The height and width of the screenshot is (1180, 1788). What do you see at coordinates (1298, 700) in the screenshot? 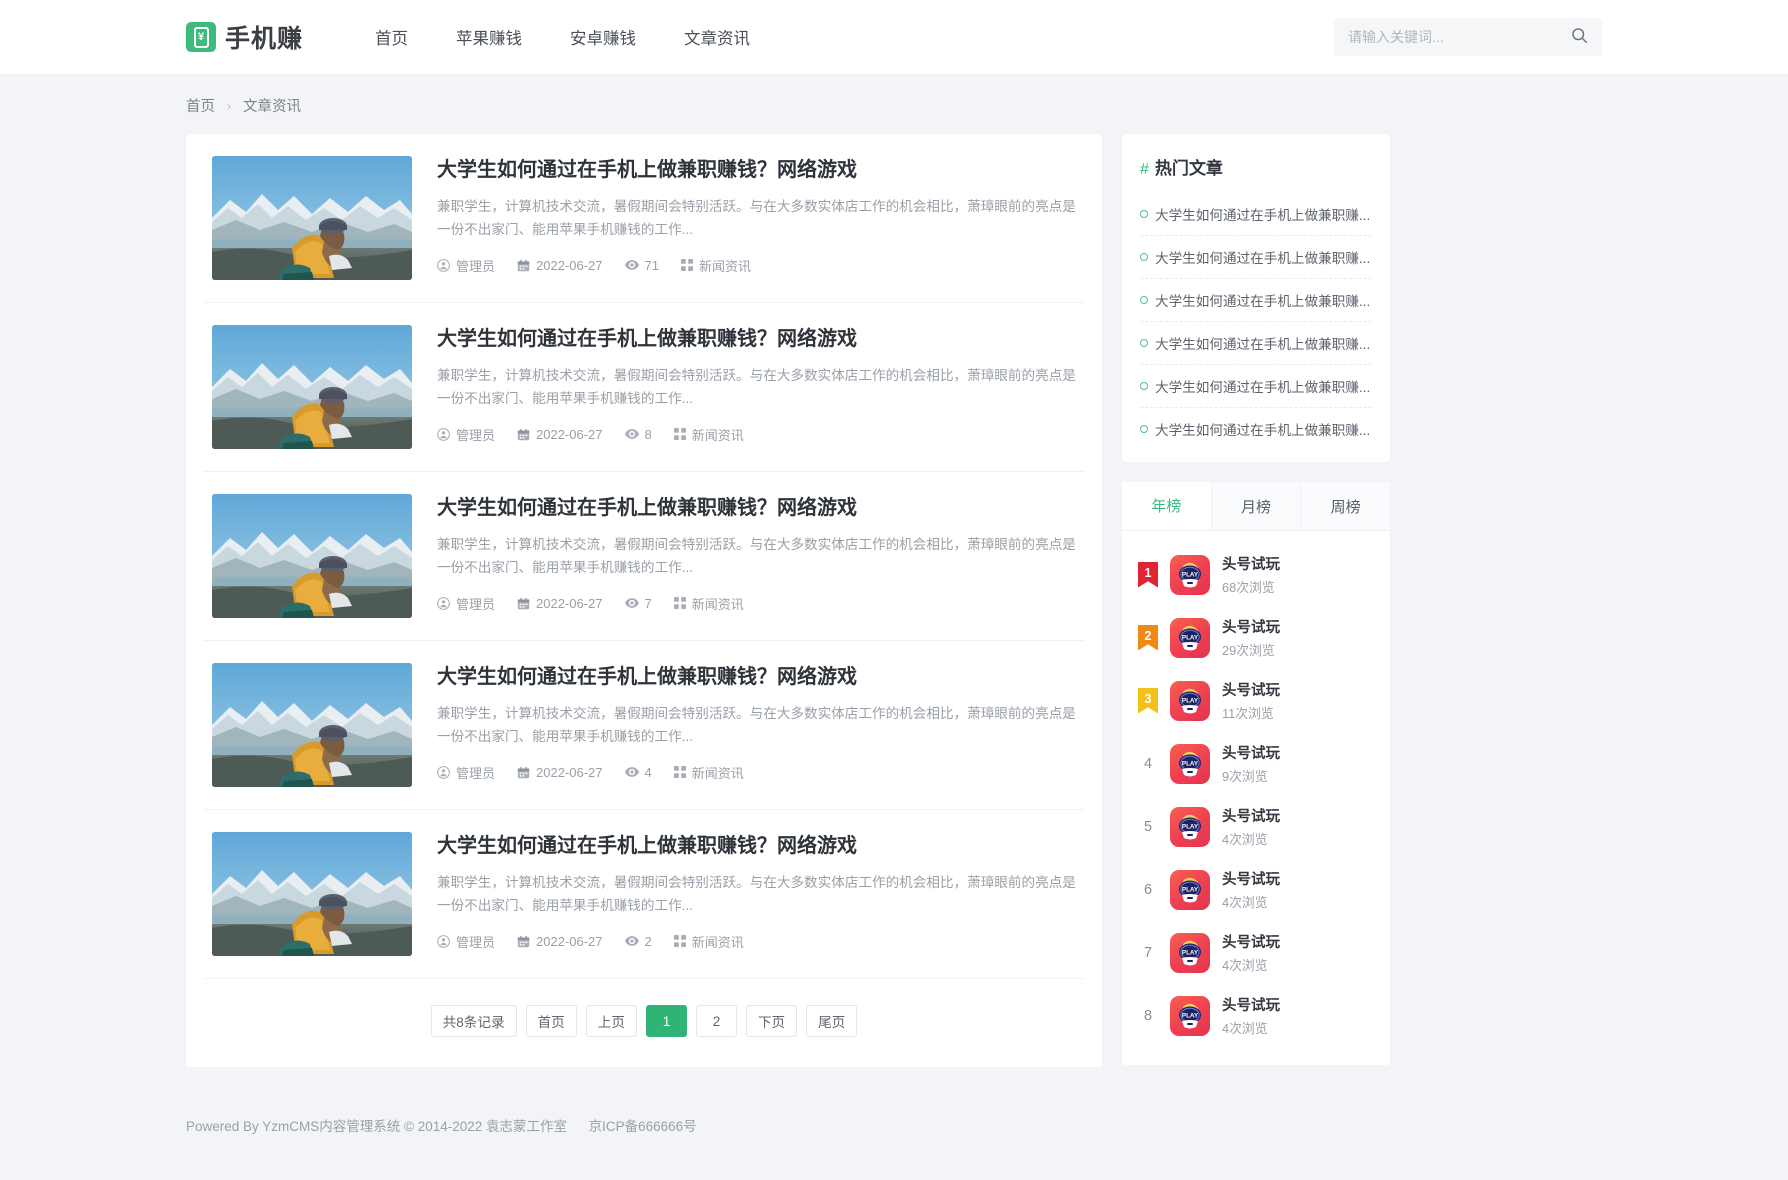
I see `ranking-info: 头号试玩 11次浏览` at bounding box center [1298, 700].